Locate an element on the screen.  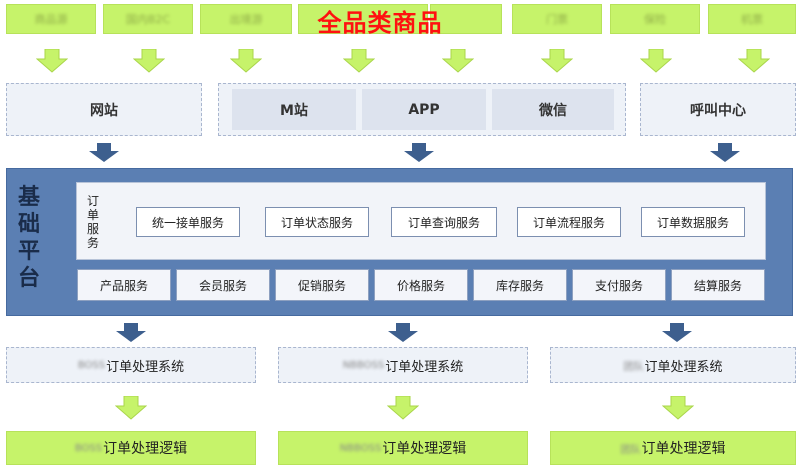
order-logic-2: NBBOSS 订单处理逻辑 is located at coordinates (403, 448).